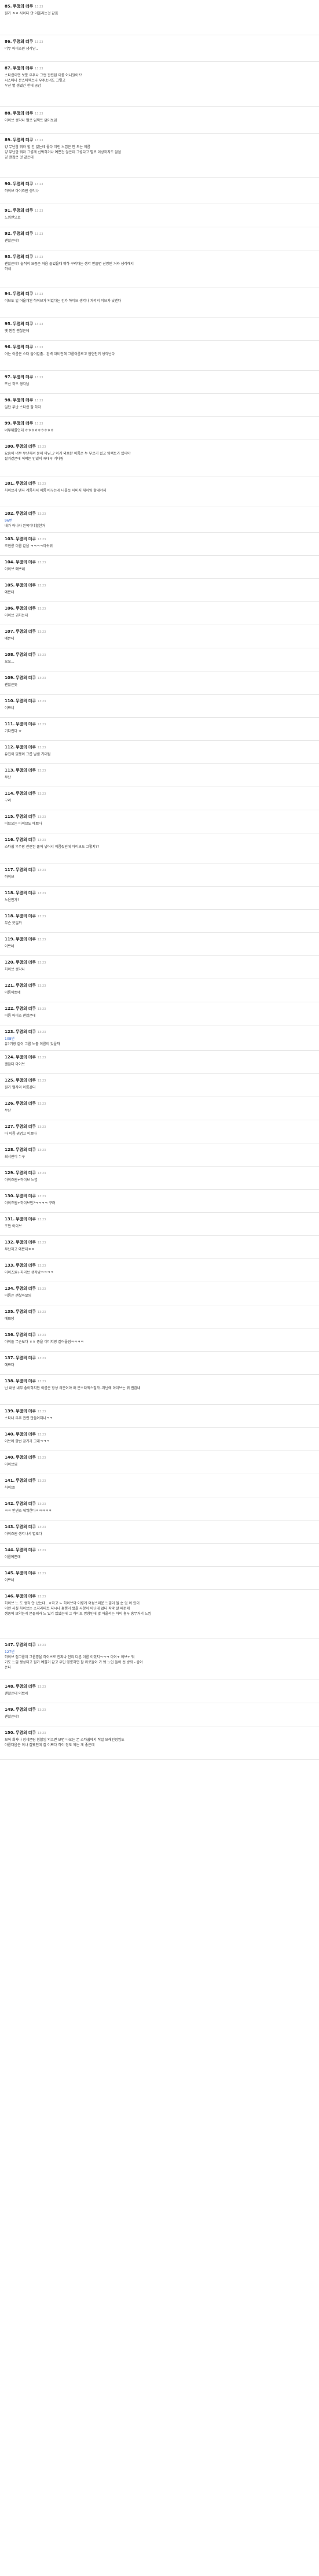 This screenshot has height=2576, width=319. I want to click on comment-item: 104. 무명의 더쿠 13:23 아이브 예쁘네, so click(159, 567).